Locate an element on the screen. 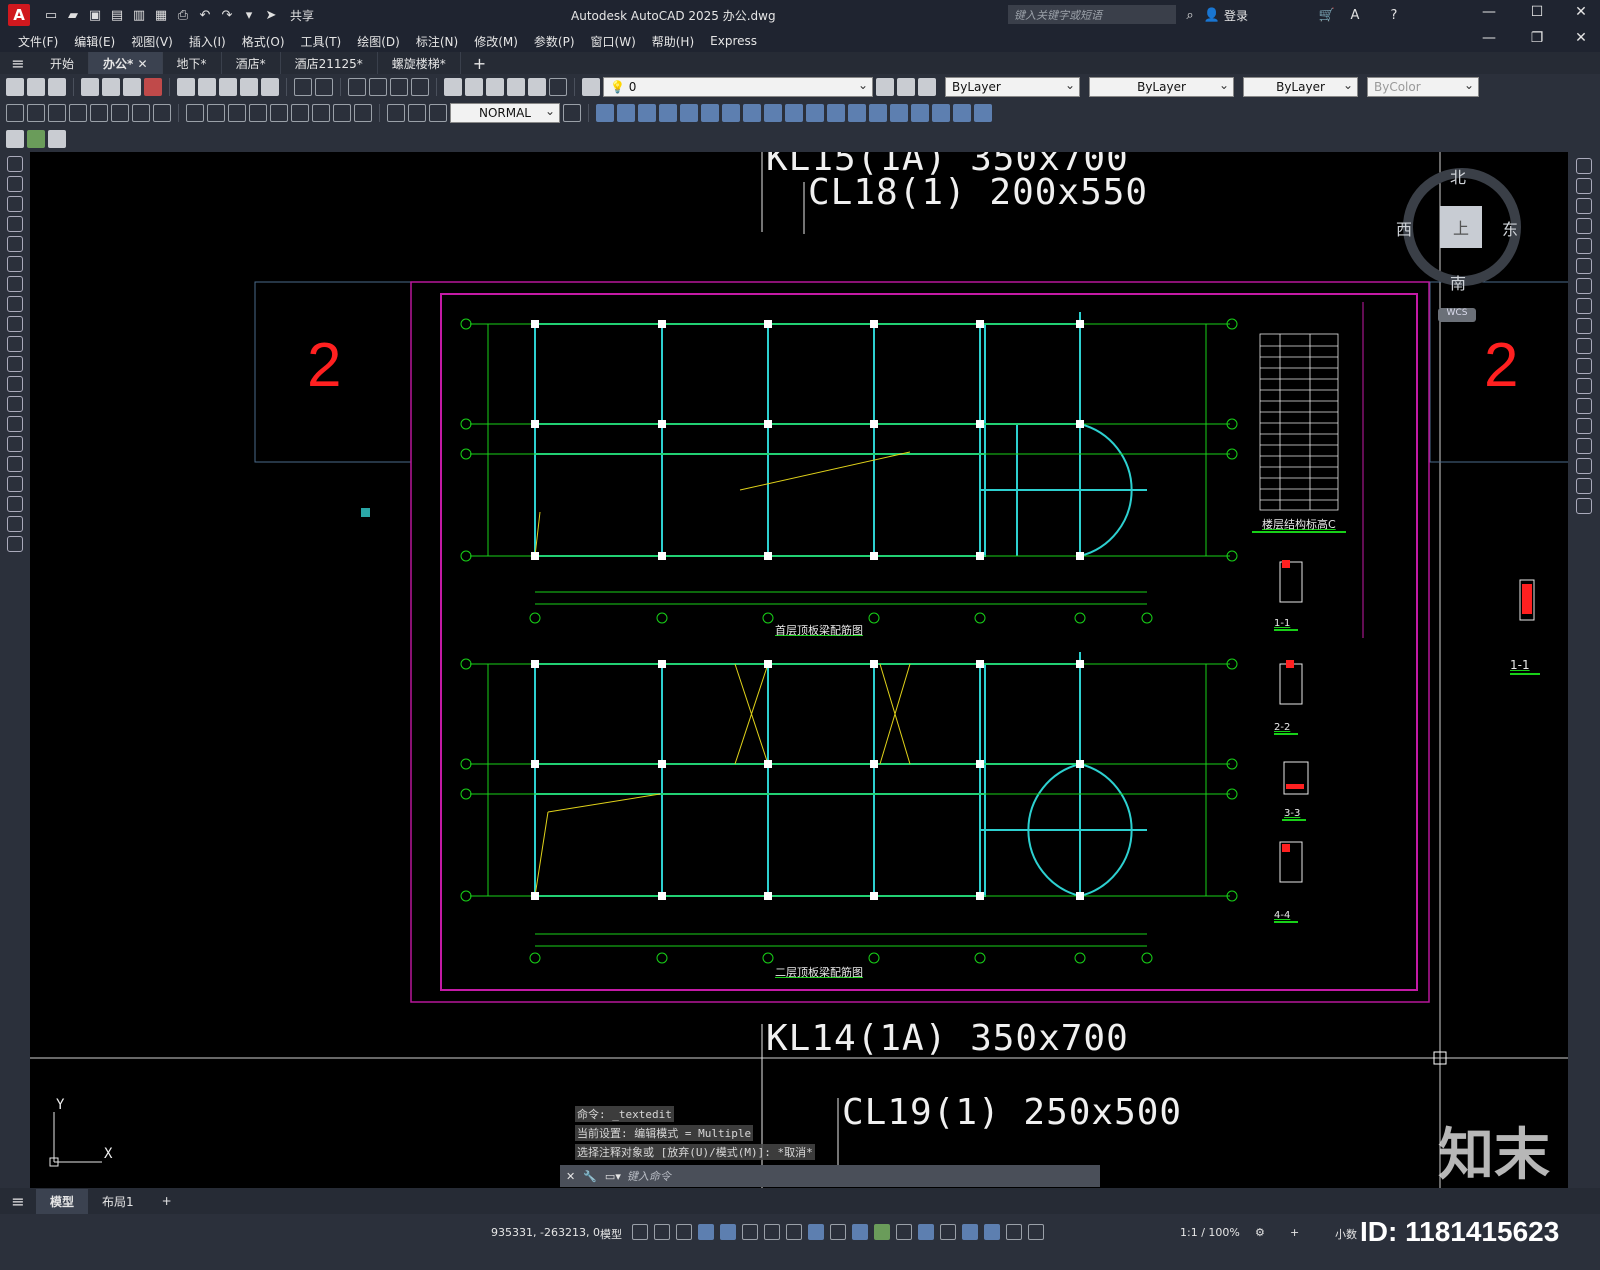 Image resolution: width=1600 pixels, height=1270 pixels. plot-icon: ▦ is located at coordinates (161, 15).